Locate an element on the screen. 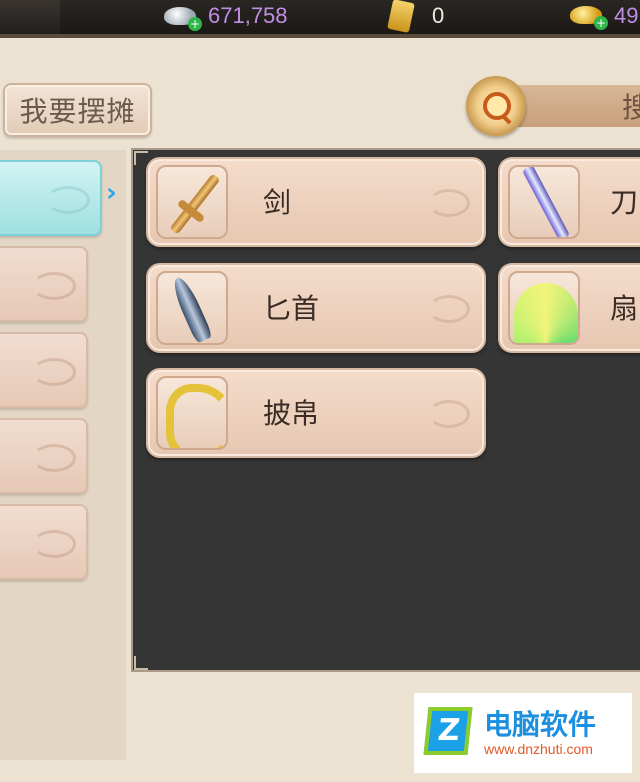 The width and height of the screenshot is (640, 782). blade-icon is located at coordinates (544, 202).